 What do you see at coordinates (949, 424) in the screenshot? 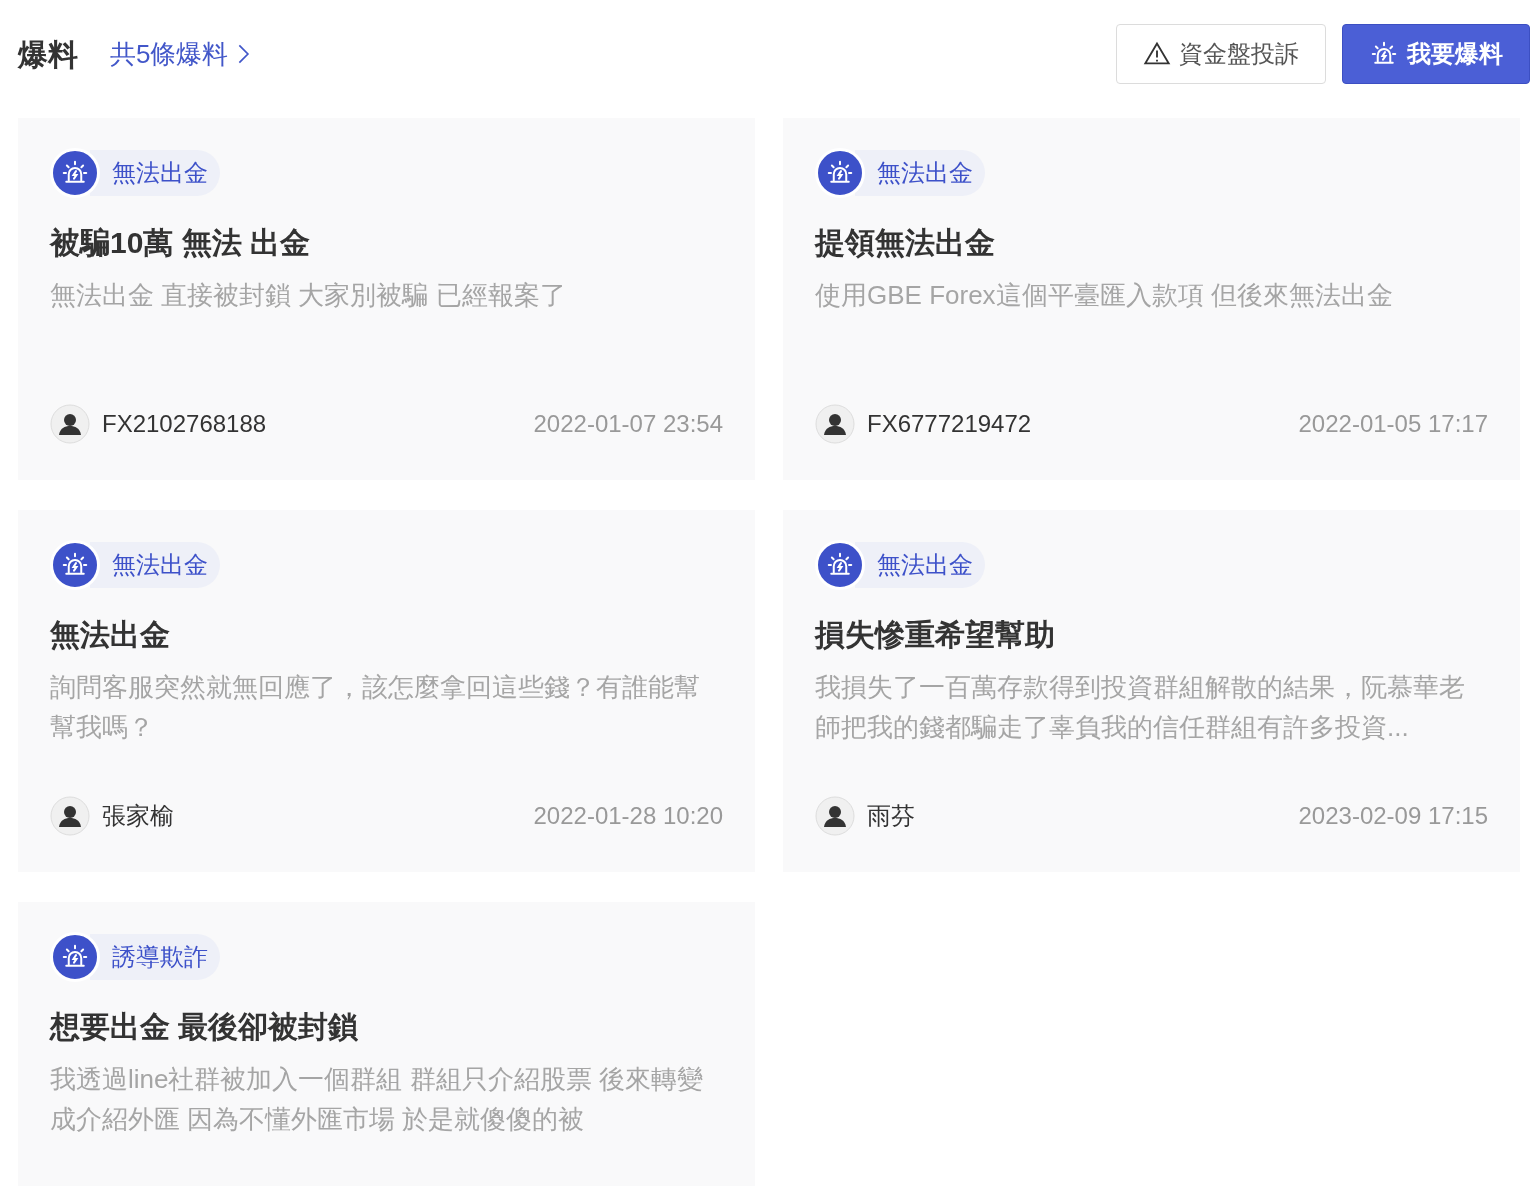
I see `username: FX6777219472` at bounding box center [949, 424].